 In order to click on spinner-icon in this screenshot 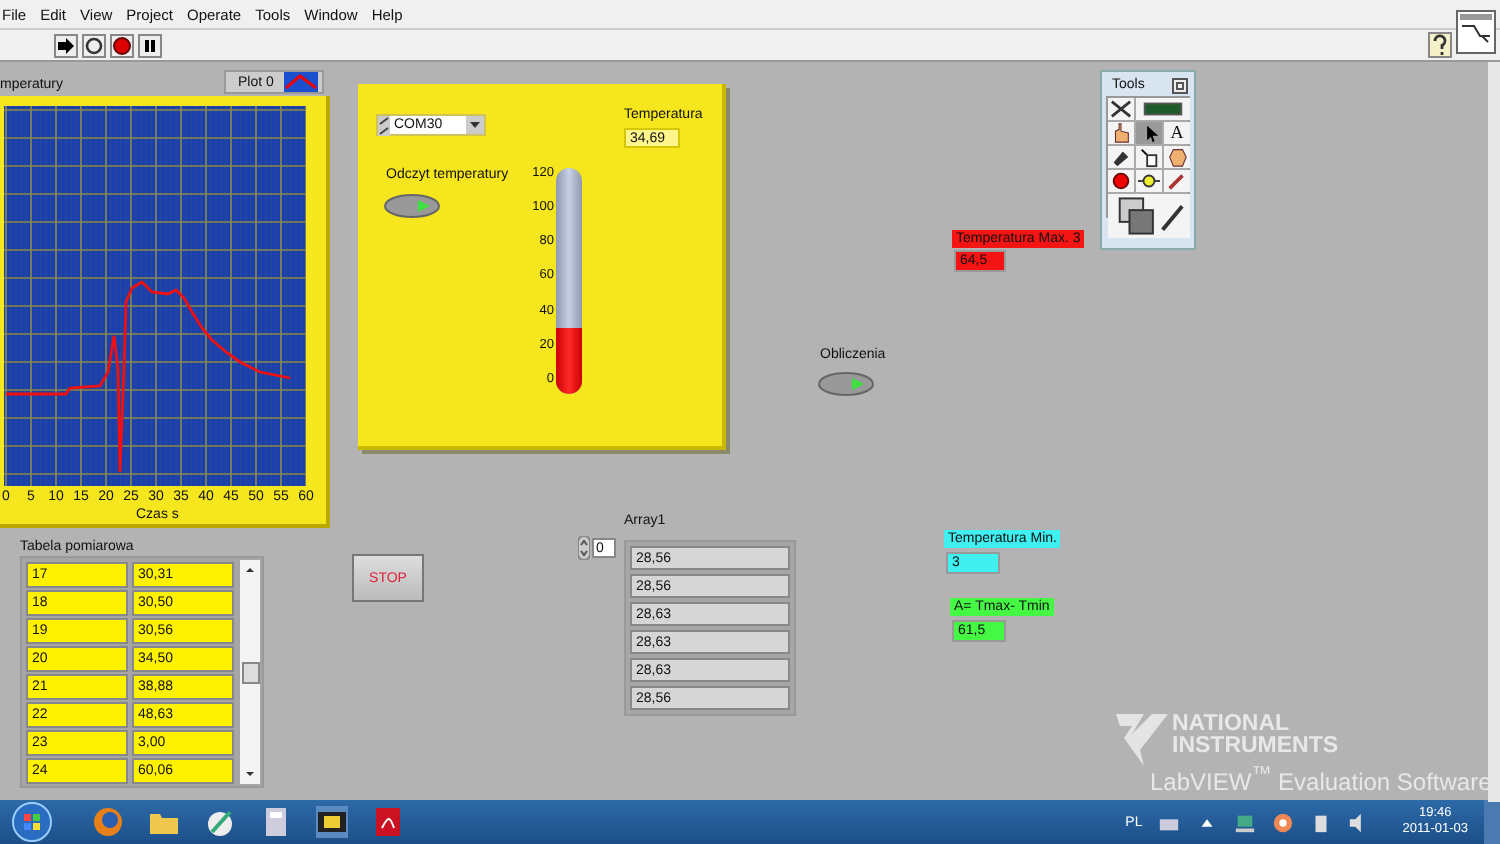, I will do `click(584, 548)`.